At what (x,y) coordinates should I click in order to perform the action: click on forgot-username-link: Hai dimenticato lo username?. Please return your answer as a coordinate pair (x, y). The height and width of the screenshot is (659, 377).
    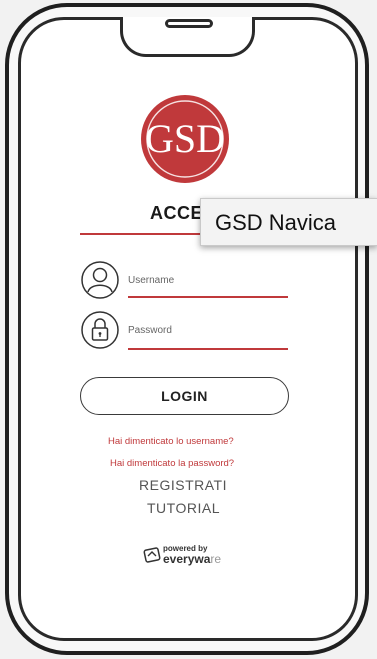
    Looking at the image, I should click on (171, 441).